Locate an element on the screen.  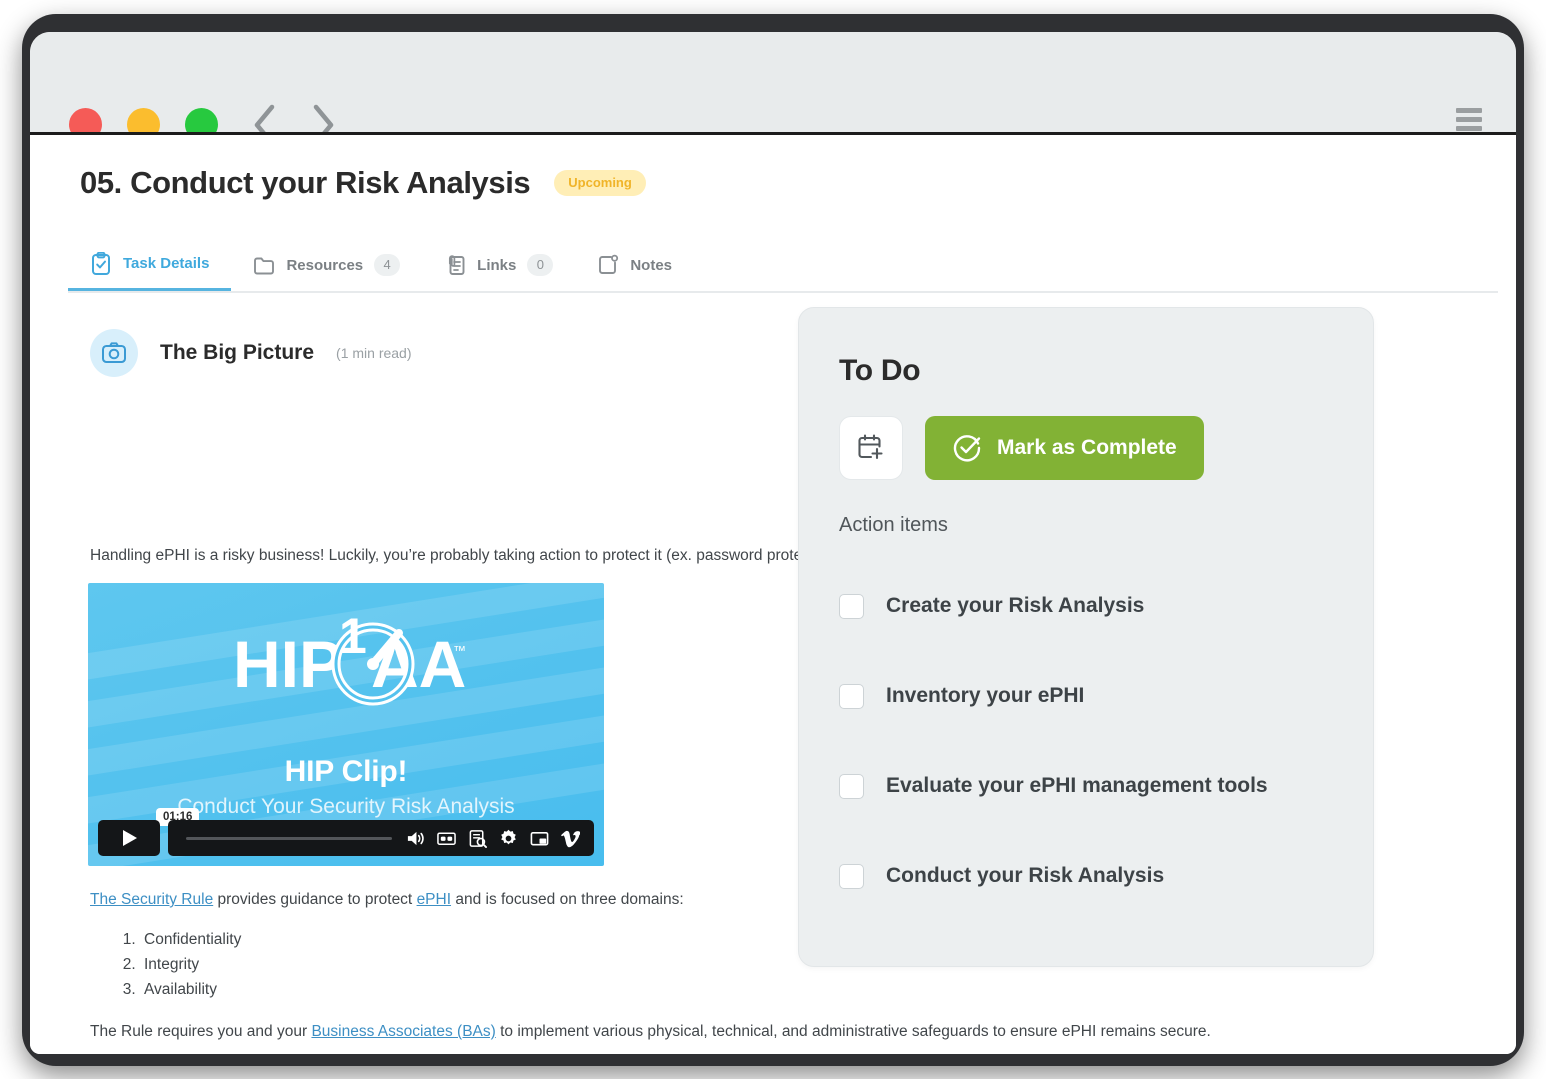
tab-label: Notes is located at coordinates (651, 265).